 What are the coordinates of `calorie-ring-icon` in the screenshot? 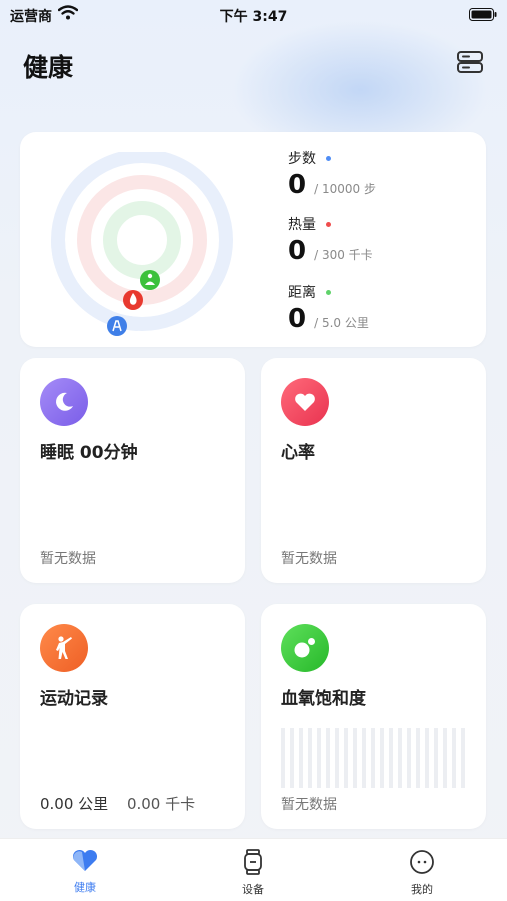 It's located at (133, 300).